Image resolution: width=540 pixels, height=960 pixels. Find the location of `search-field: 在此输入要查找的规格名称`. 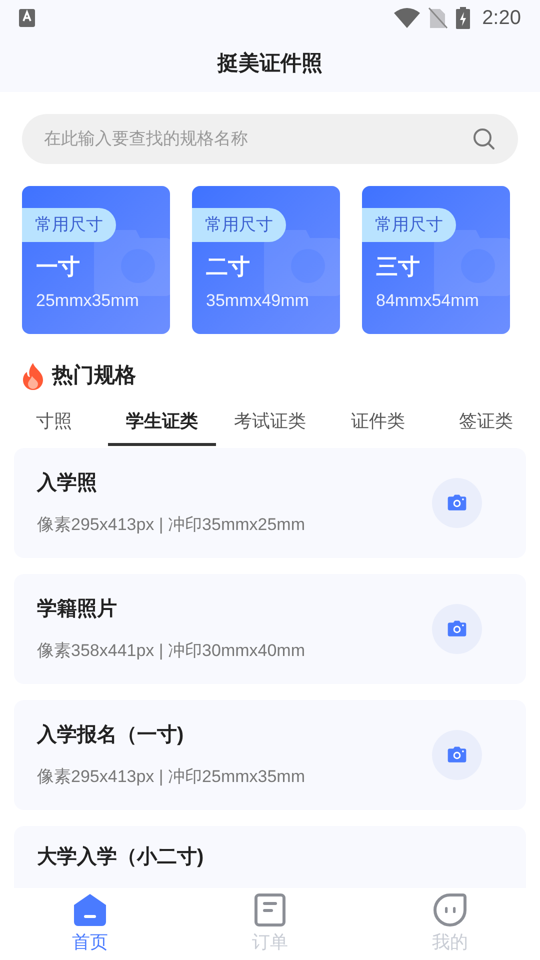

search-field: 在此输入要查找的规格名称 is located at coordinates (270, 139).